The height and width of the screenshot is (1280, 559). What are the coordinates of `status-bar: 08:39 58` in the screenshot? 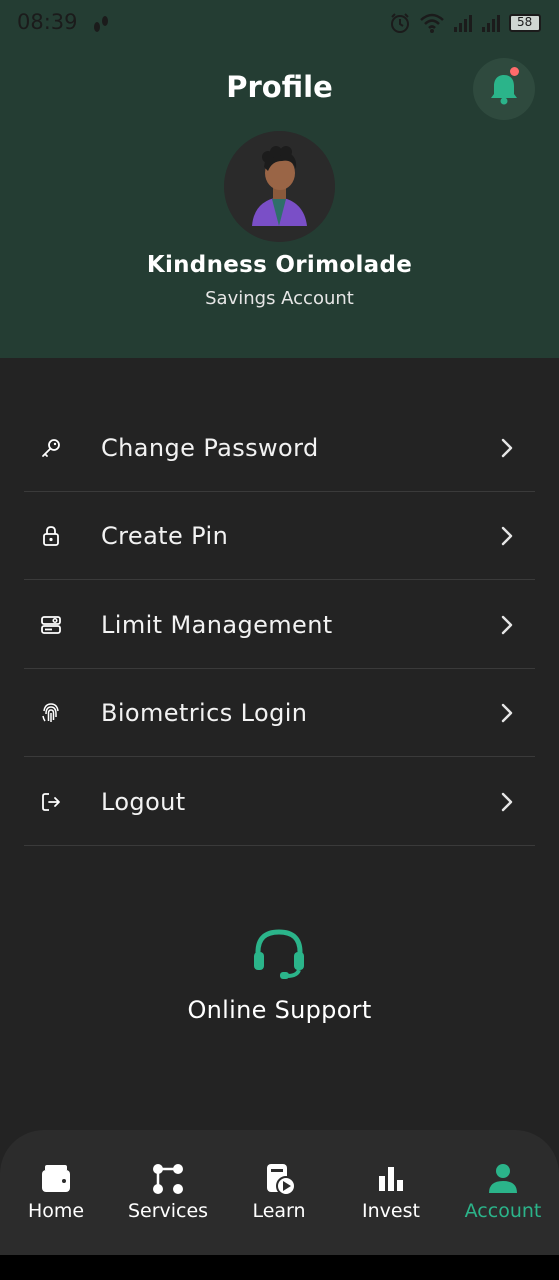 It's located at (279, 24).